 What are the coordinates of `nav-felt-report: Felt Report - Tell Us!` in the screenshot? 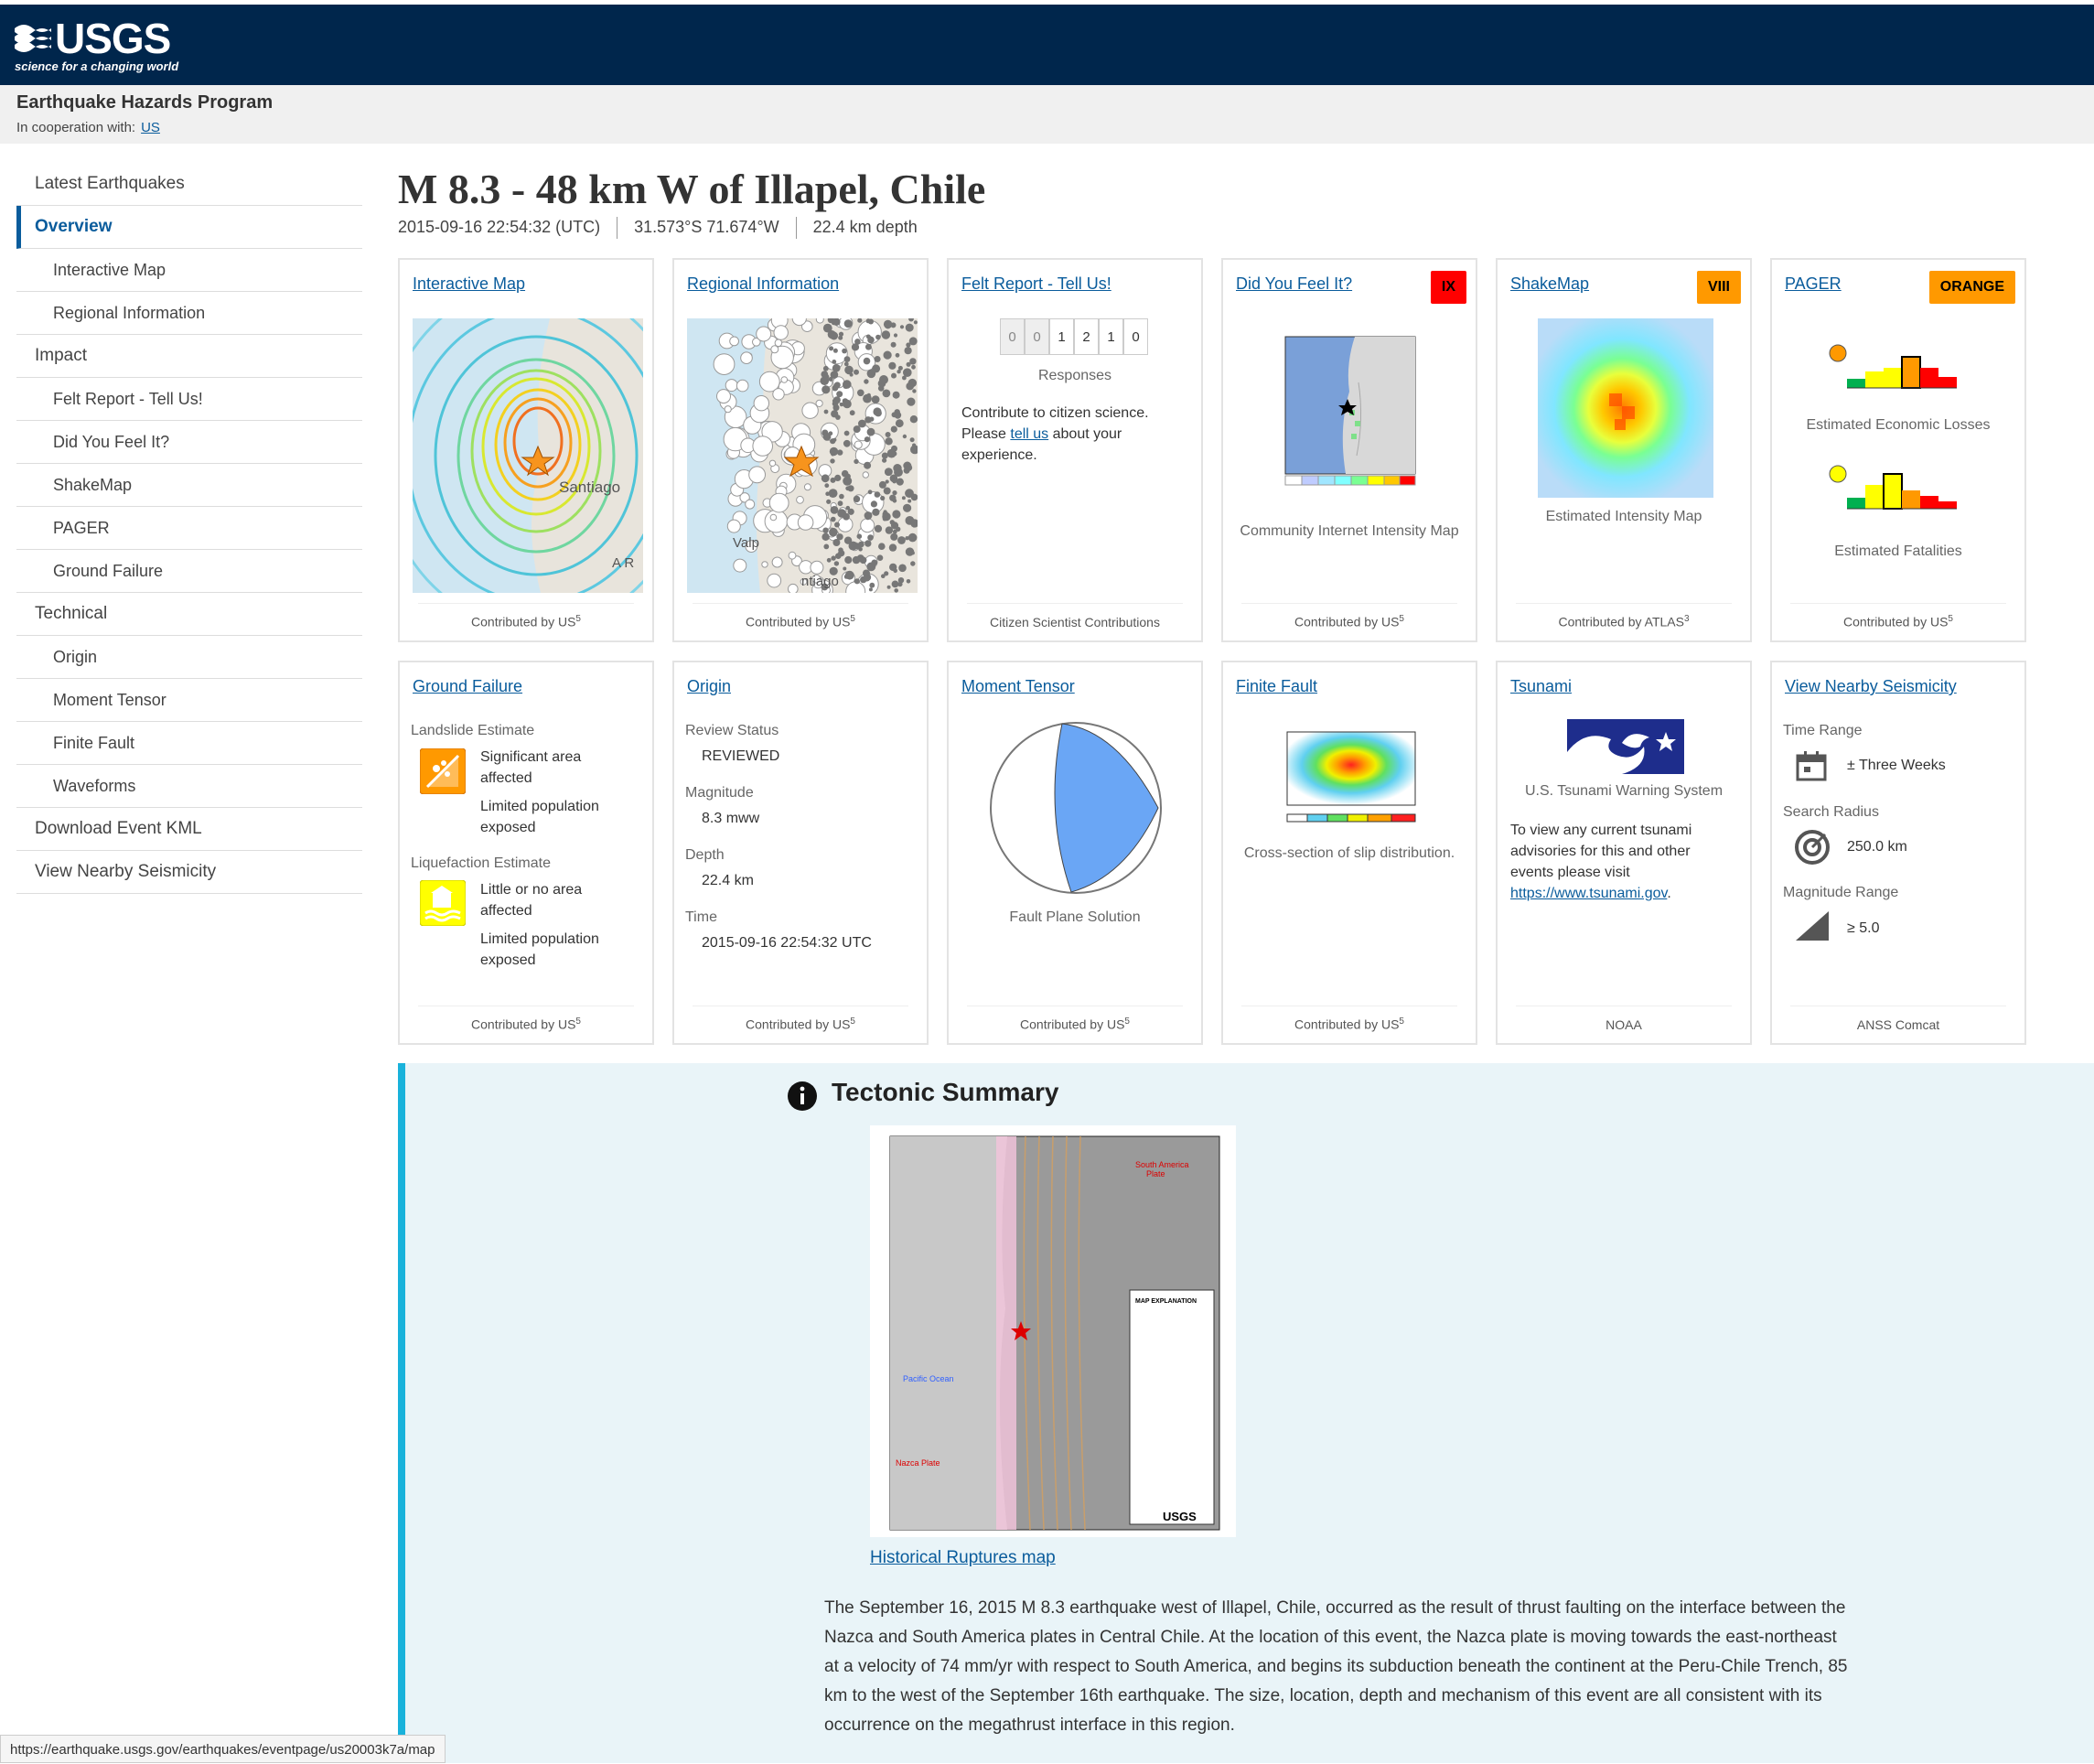 It's located at (189, 399).